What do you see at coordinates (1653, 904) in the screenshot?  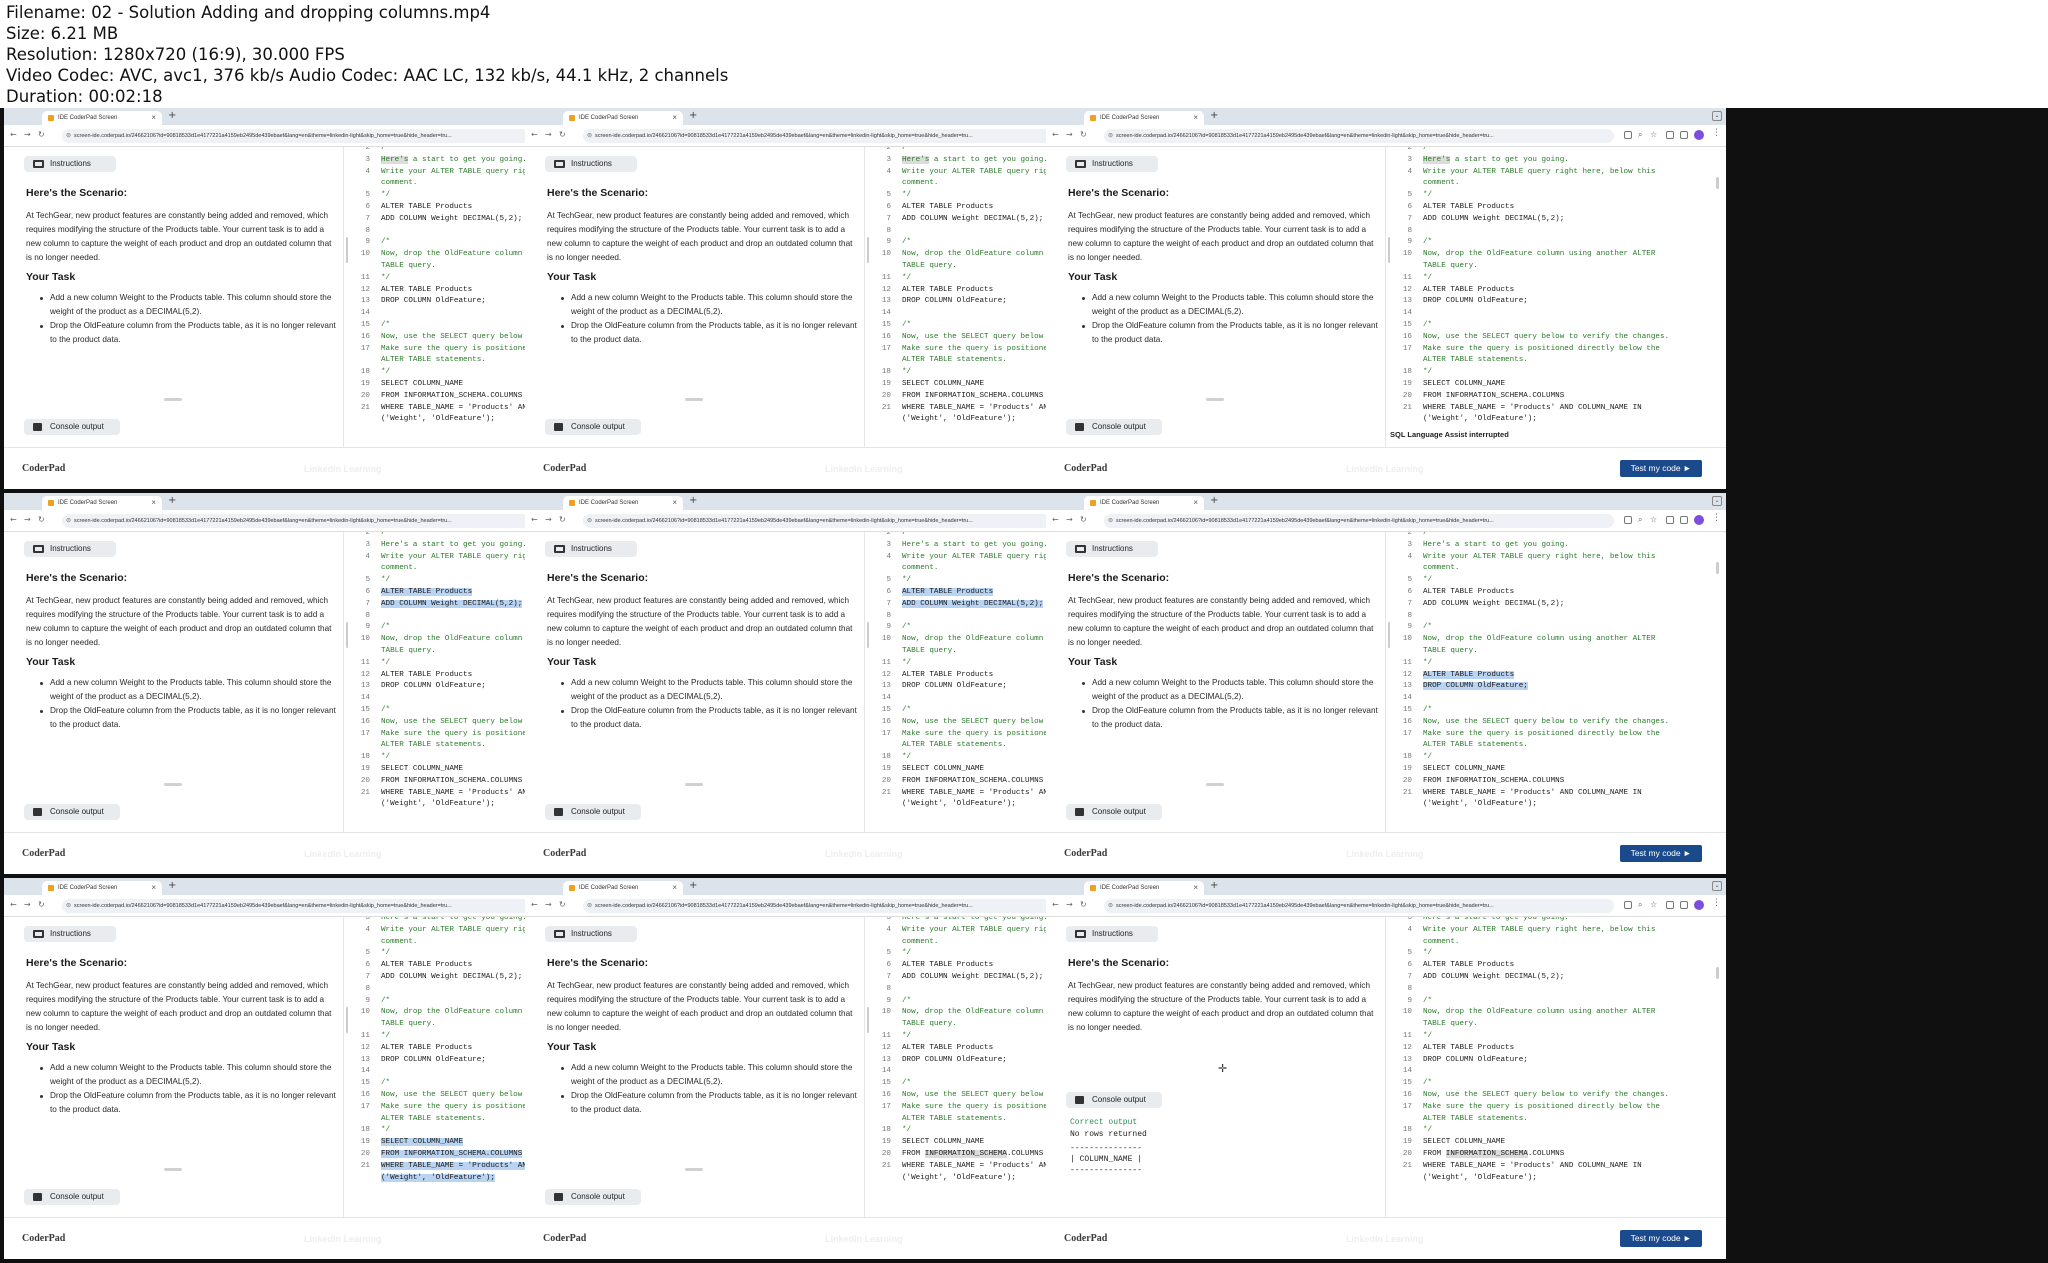 I see `star-icon: ☆` at bounding box center [1653, 904].